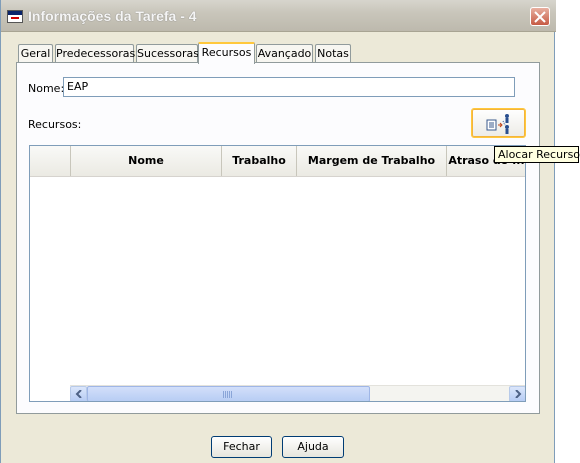 The image size is (580, 463). I want to click on tab-sucessoras: Sucessoras, so click(167, 53).